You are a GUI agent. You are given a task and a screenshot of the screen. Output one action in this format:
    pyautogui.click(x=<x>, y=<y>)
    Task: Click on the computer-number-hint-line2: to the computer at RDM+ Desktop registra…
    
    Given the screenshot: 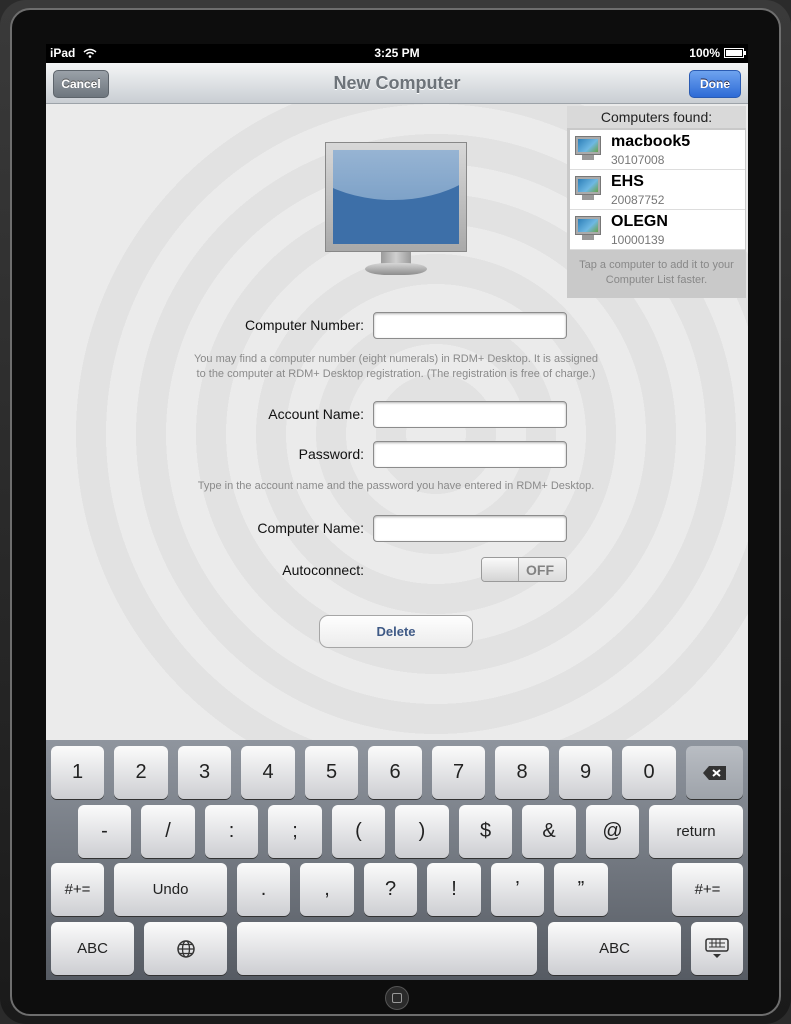 What is the action you would take?
    pyautogui.click(x=396, y=374)
    